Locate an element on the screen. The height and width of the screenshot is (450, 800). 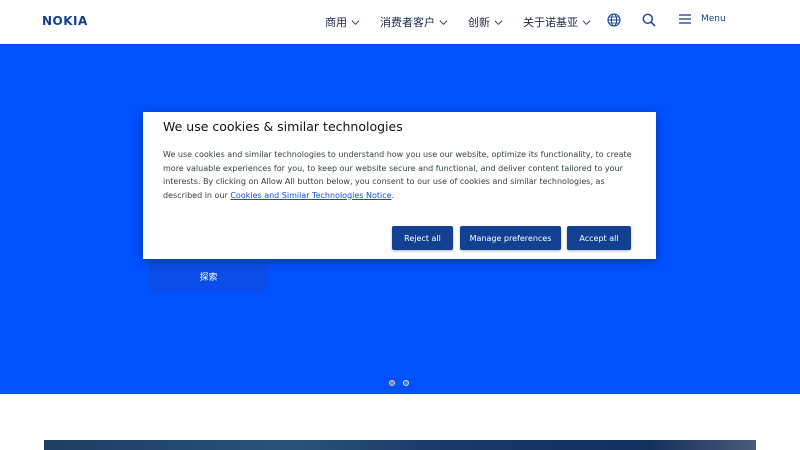
explore-button: 探索 is located at coordinates (208, 276).